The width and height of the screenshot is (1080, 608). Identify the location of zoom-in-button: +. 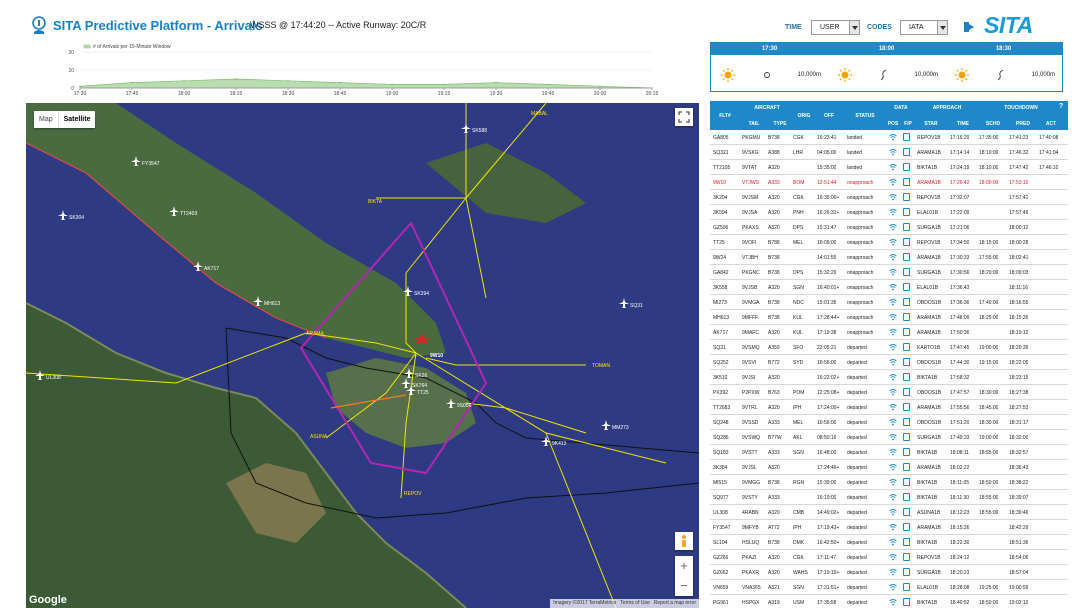
(684, 566).